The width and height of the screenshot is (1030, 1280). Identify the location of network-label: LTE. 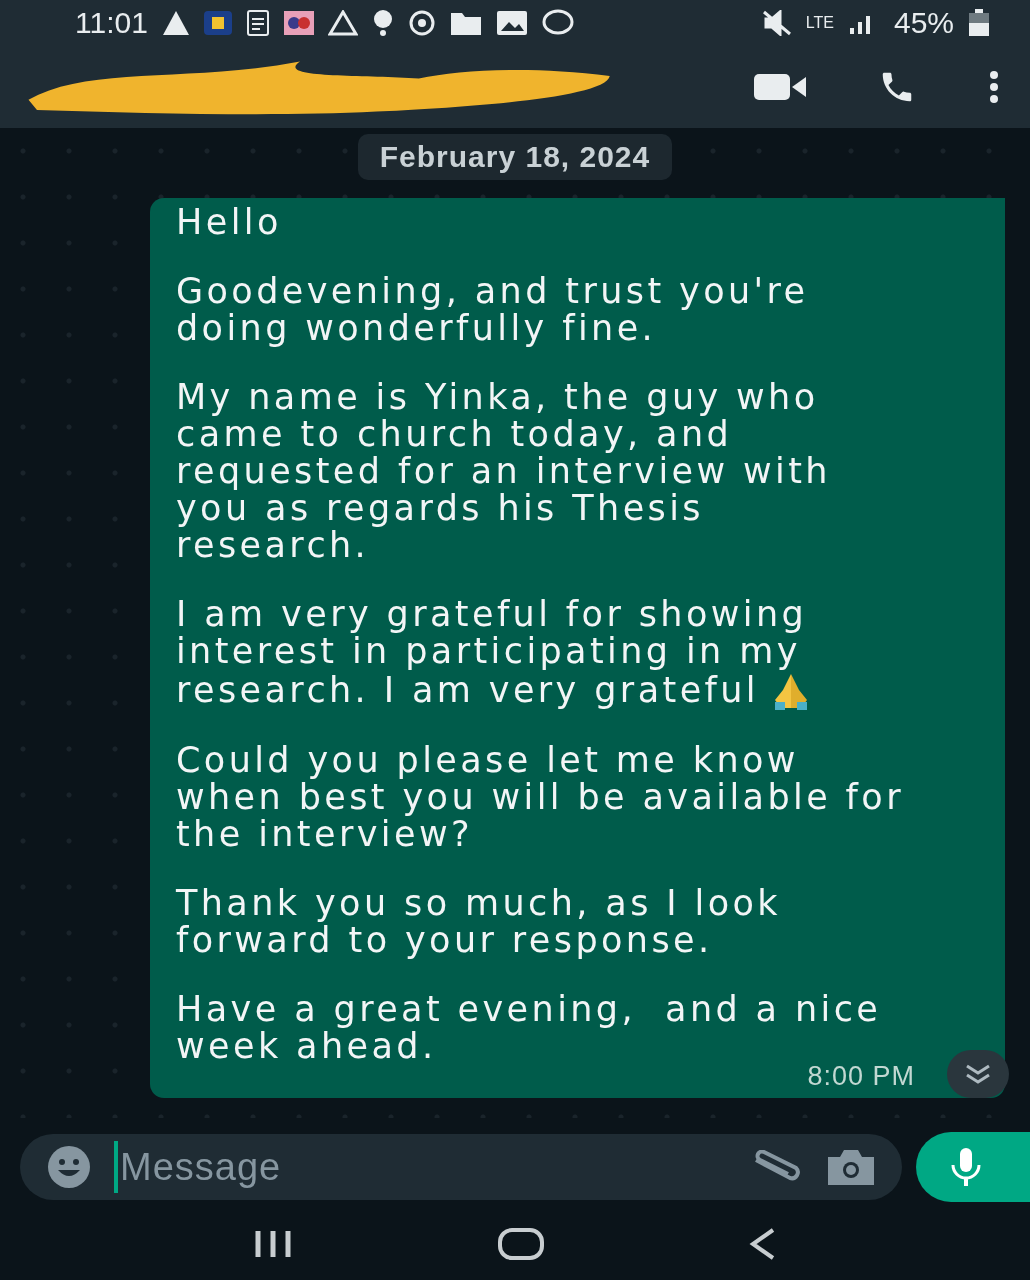
(819, 23).